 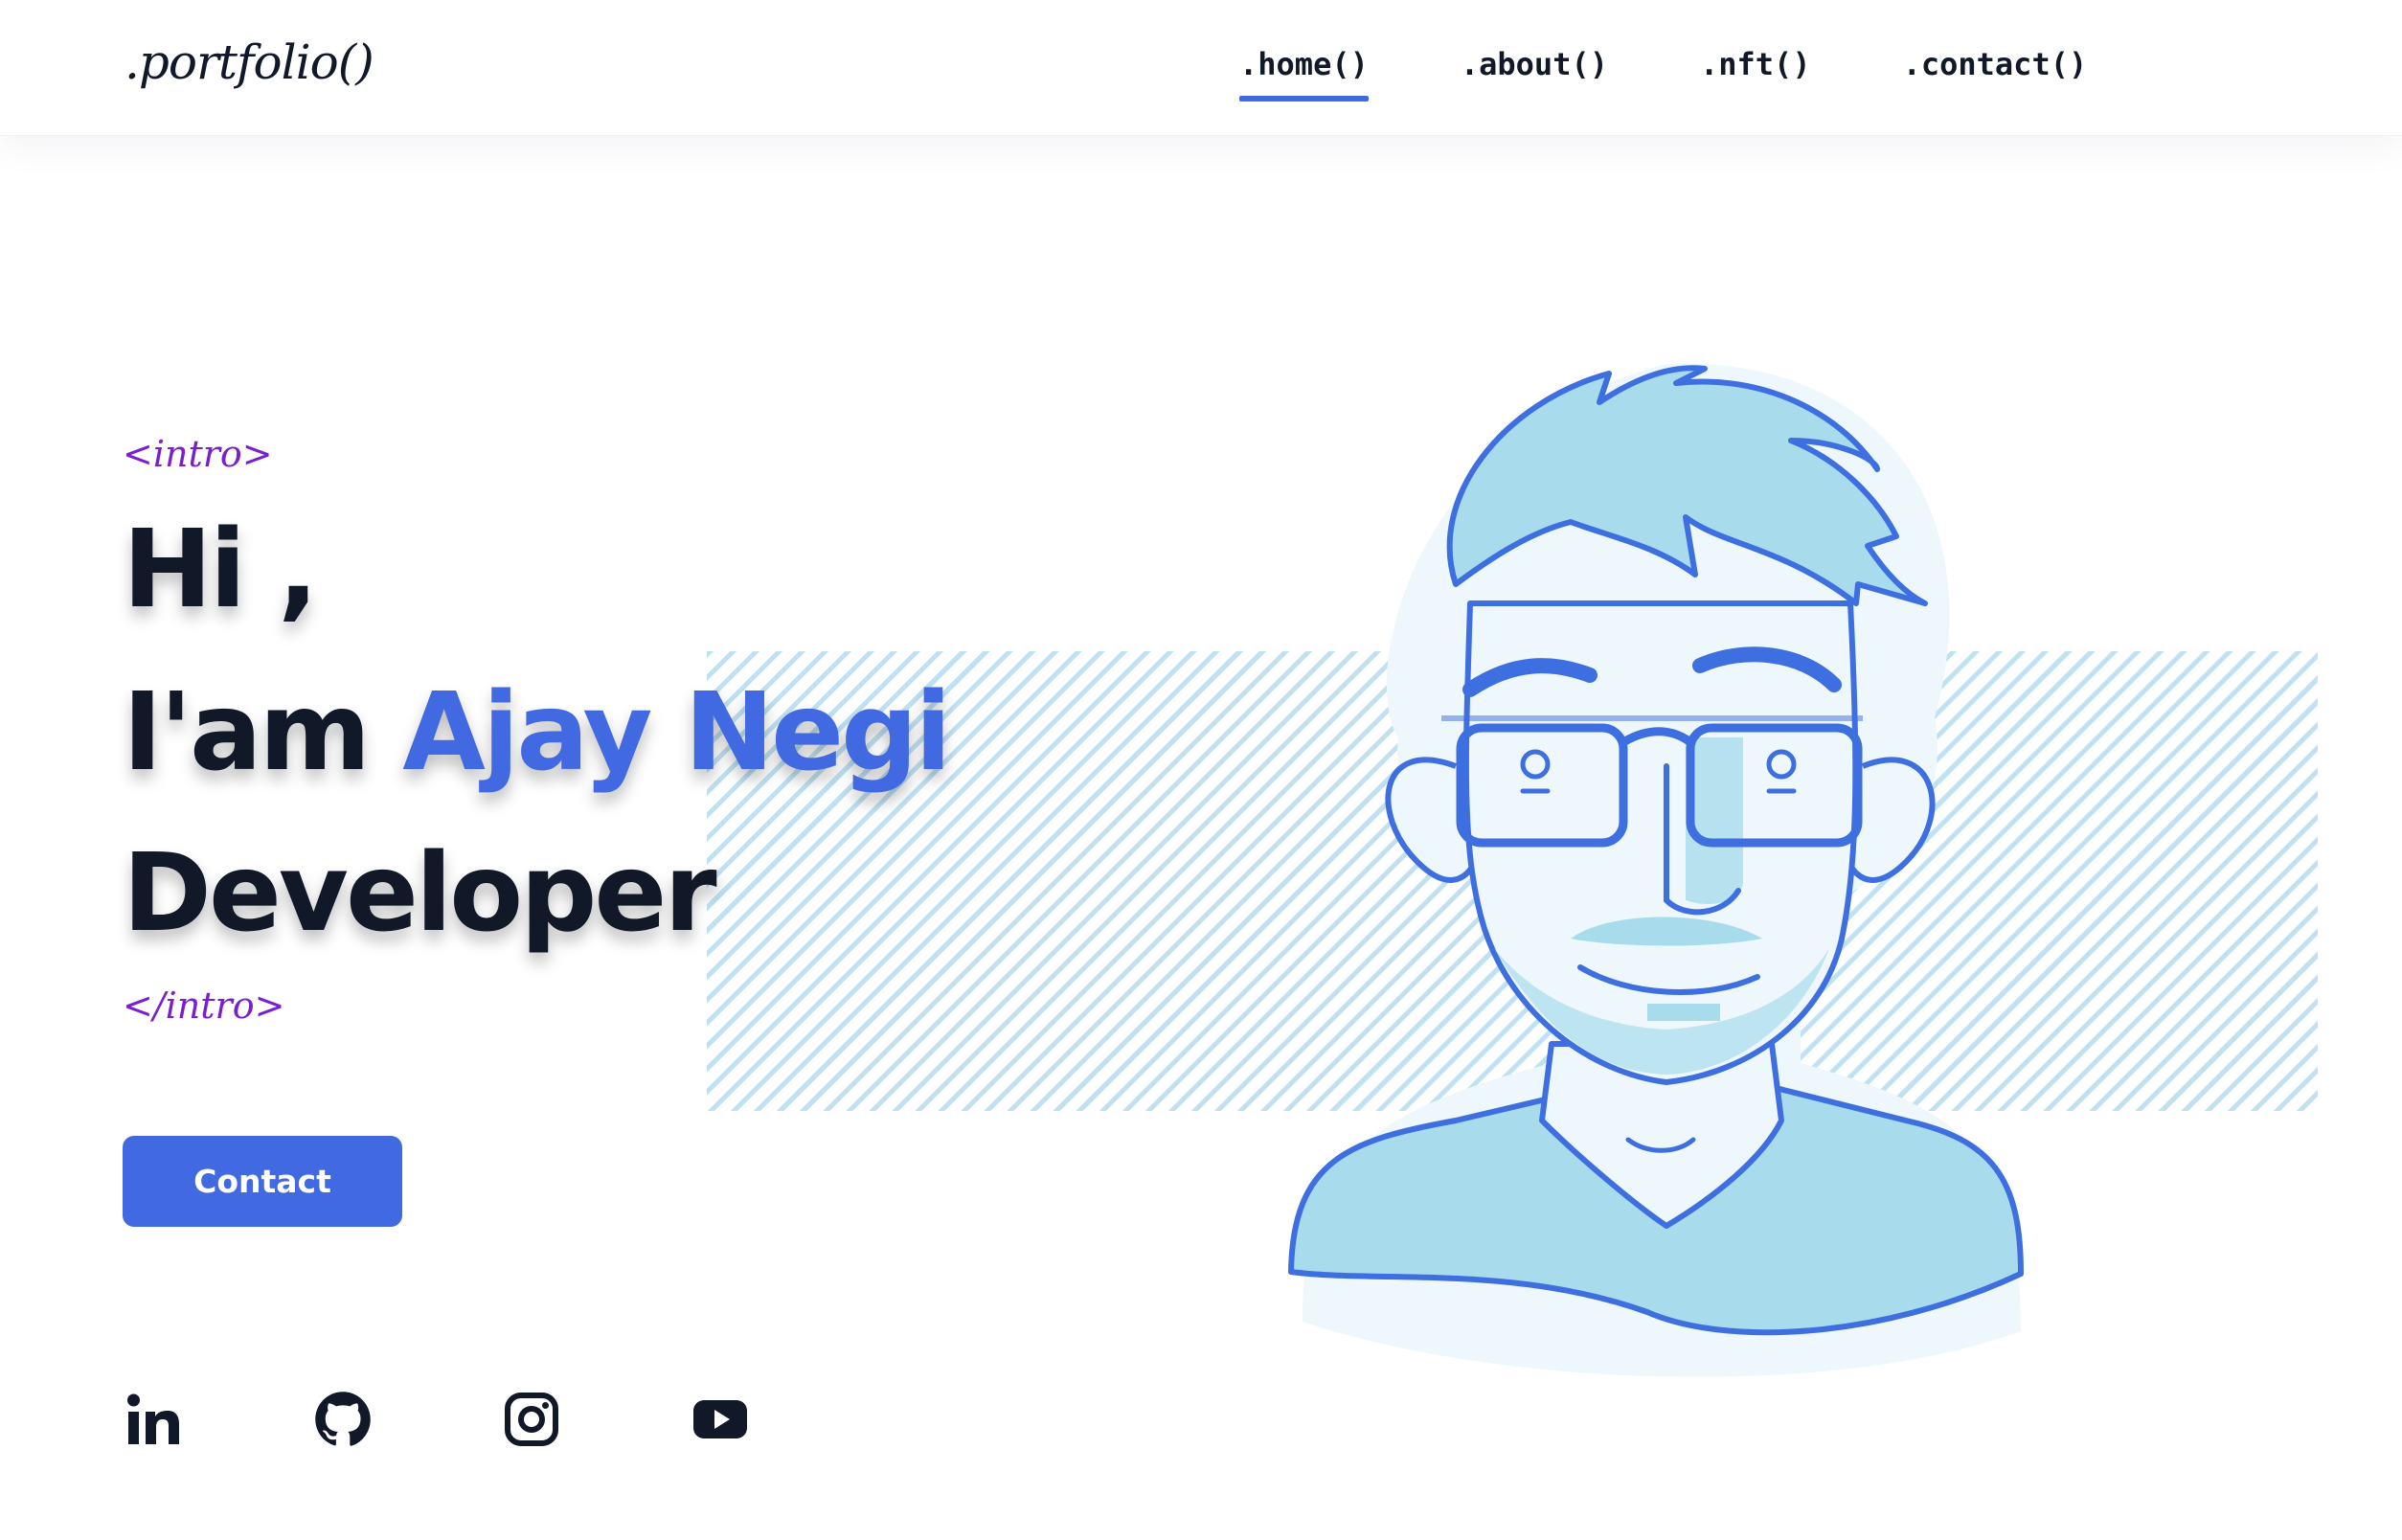 What do you see at coordinates (531, 1419) in the screenshot?
I see `instagram-icon` at bounding box center [531, 1419].